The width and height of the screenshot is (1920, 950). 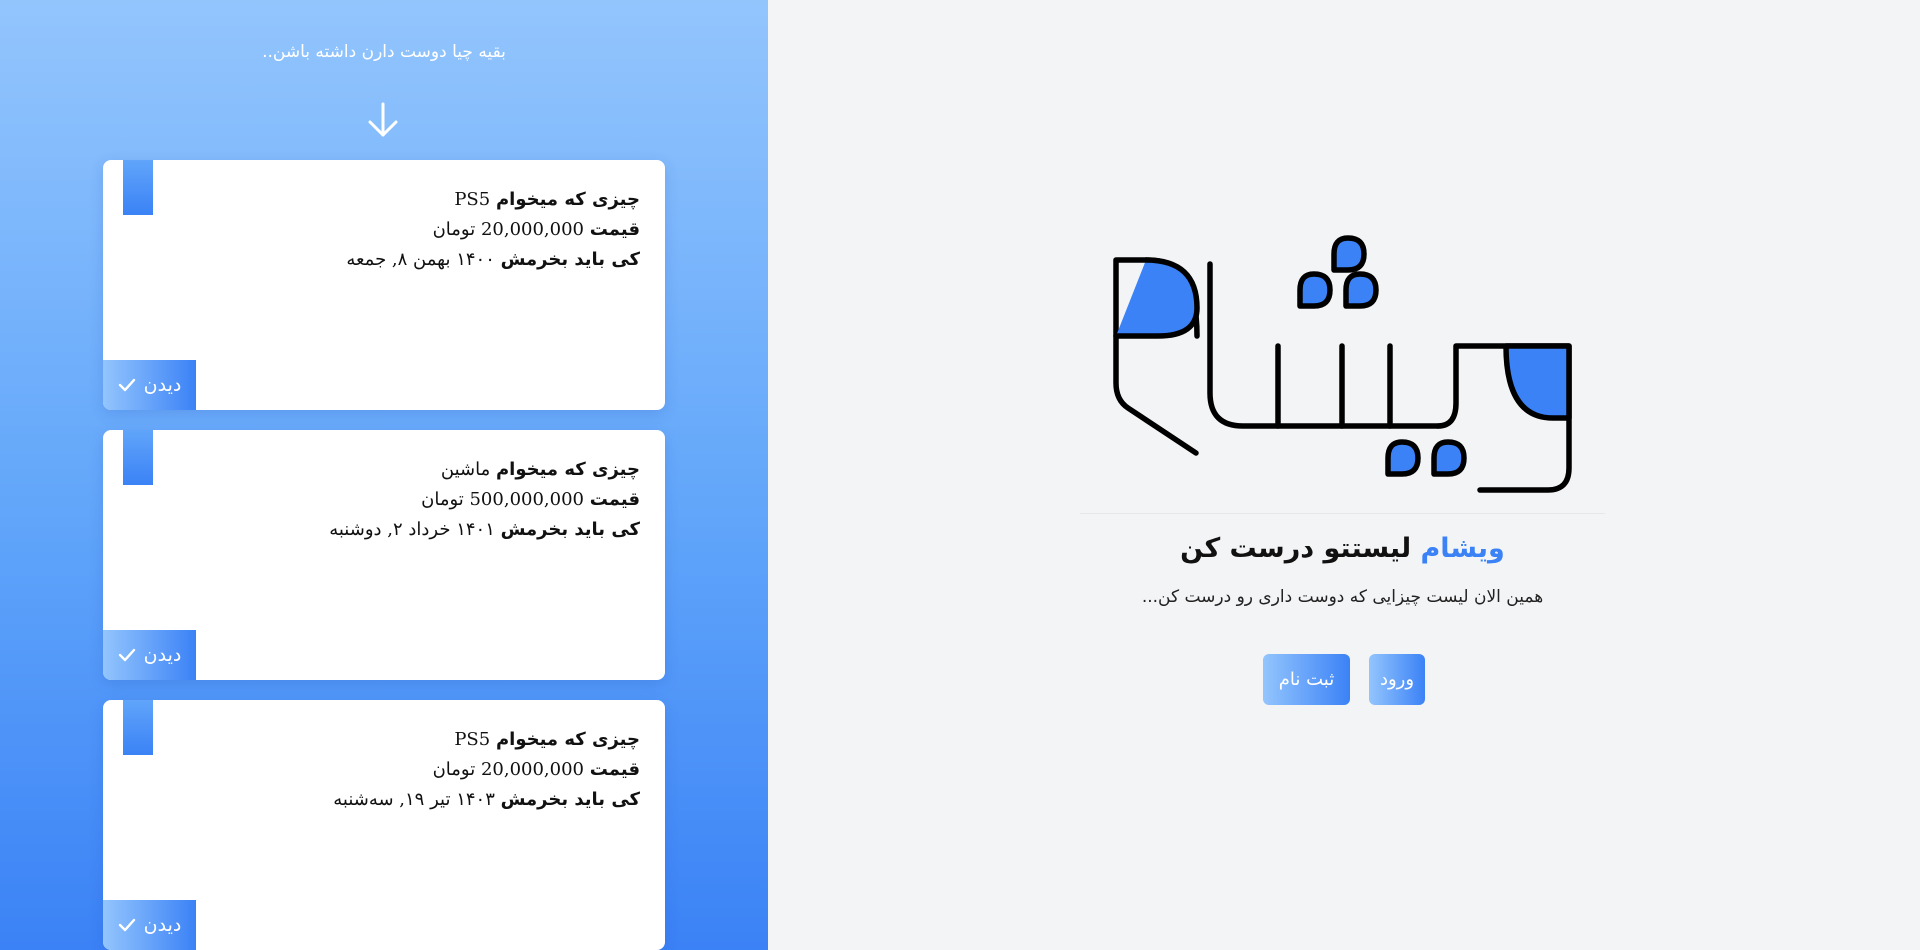 I want to click on wish-item-row: چیزی که میخوام ماشین, so click(x=484, y=470).